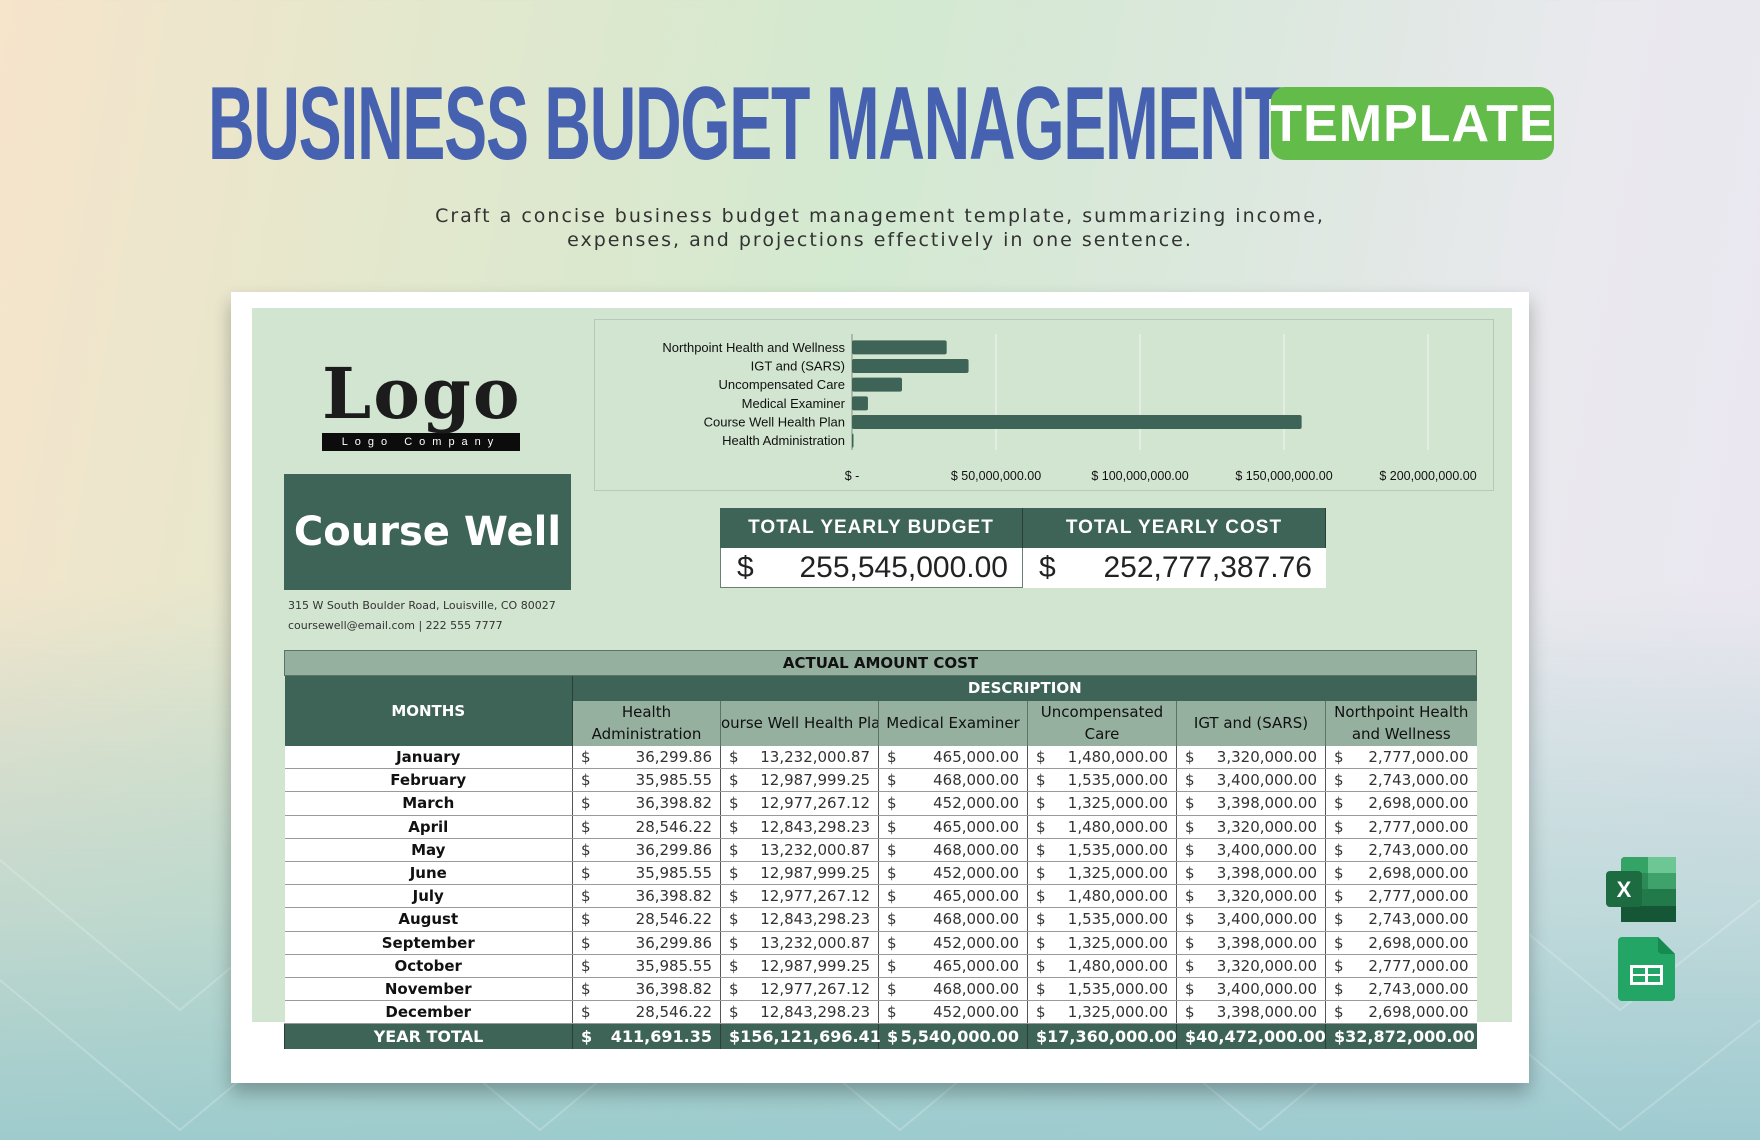 The height and width of the screenshot is (1140, 1760). What do you see at coordinates (428, 757) in the screenshot?
I see `month-cell: January` at bounding box center [428, 757].